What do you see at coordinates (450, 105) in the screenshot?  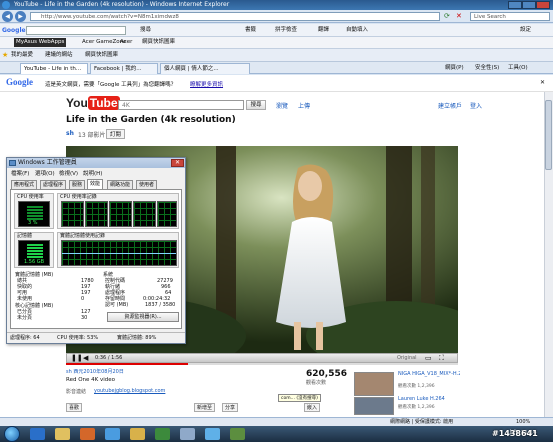 I see `create-account-link: 建立帳戶` at bounding box center [450, 105].